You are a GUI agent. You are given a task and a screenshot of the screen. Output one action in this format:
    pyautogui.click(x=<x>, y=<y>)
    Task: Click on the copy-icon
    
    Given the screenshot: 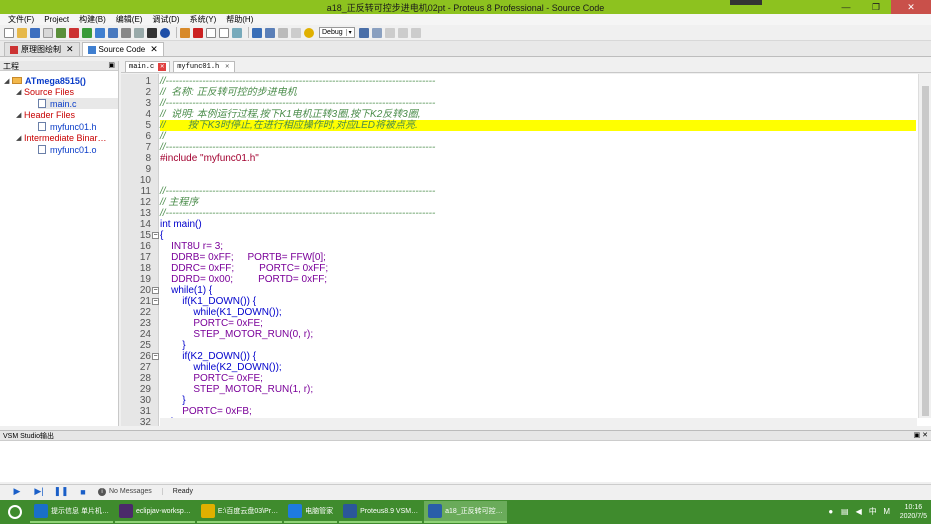 What is the action you would take?
    pyautogui.click(x=402, y=32)
    